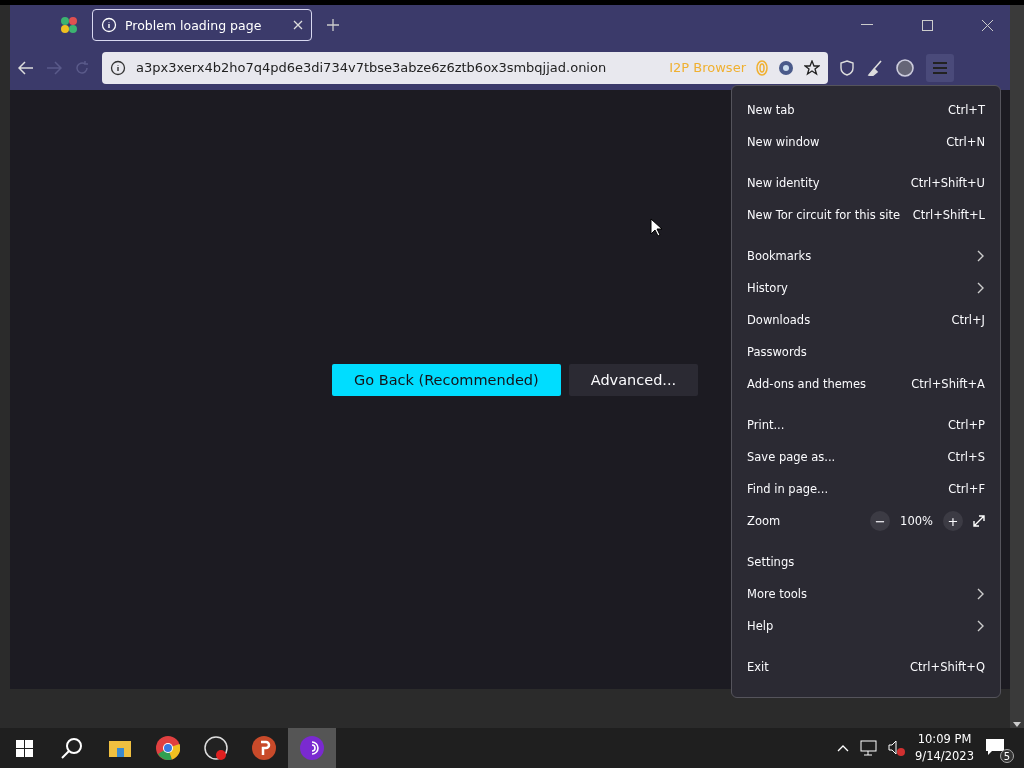  I want to click on menu-item: New tab Ctrl+T, so click(866, 110).